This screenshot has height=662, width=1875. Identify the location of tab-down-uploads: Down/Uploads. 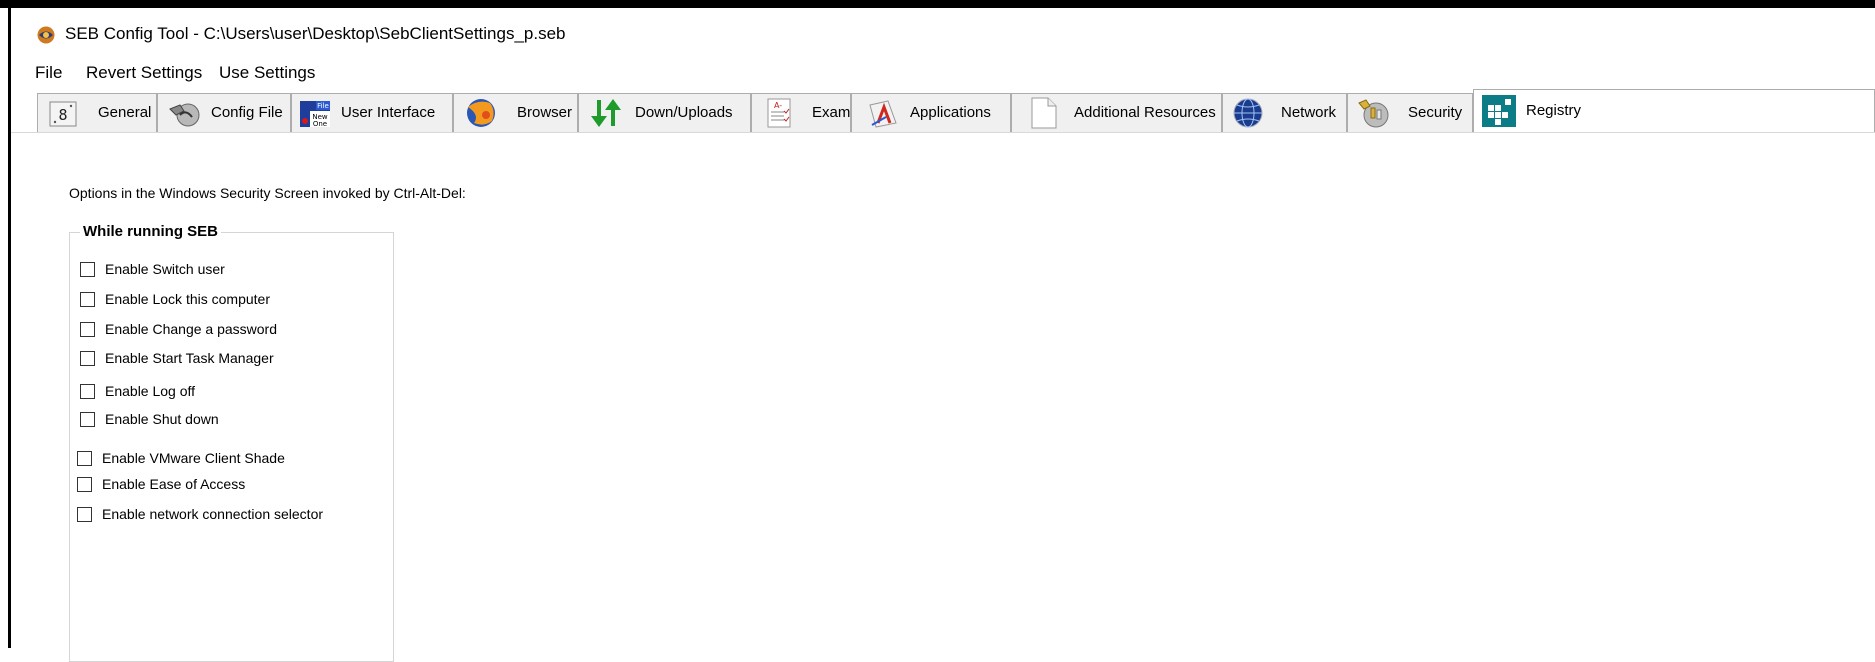
(664, 112).